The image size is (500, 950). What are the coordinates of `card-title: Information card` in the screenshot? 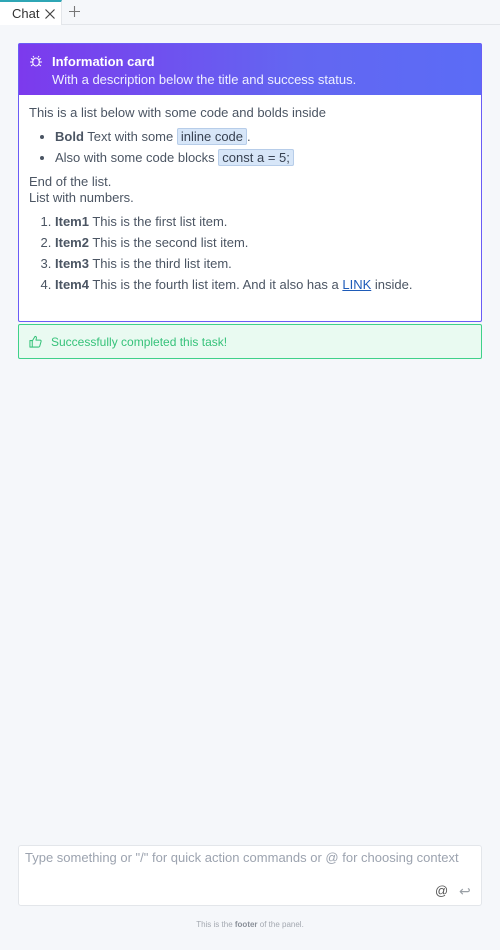 It's located at (103, 61).